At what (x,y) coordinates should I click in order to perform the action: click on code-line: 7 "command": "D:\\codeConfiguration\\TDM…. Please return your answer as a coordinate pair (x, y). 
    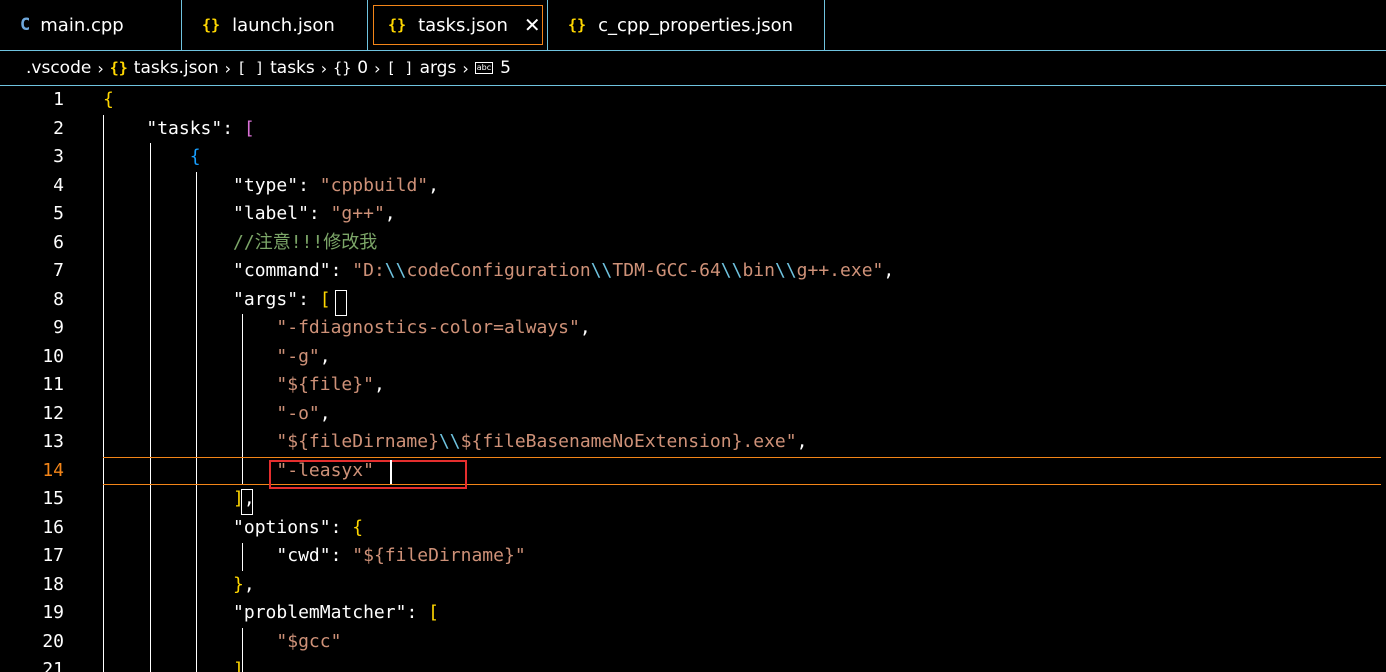
    Looking at the image, I should click on (693, 271).